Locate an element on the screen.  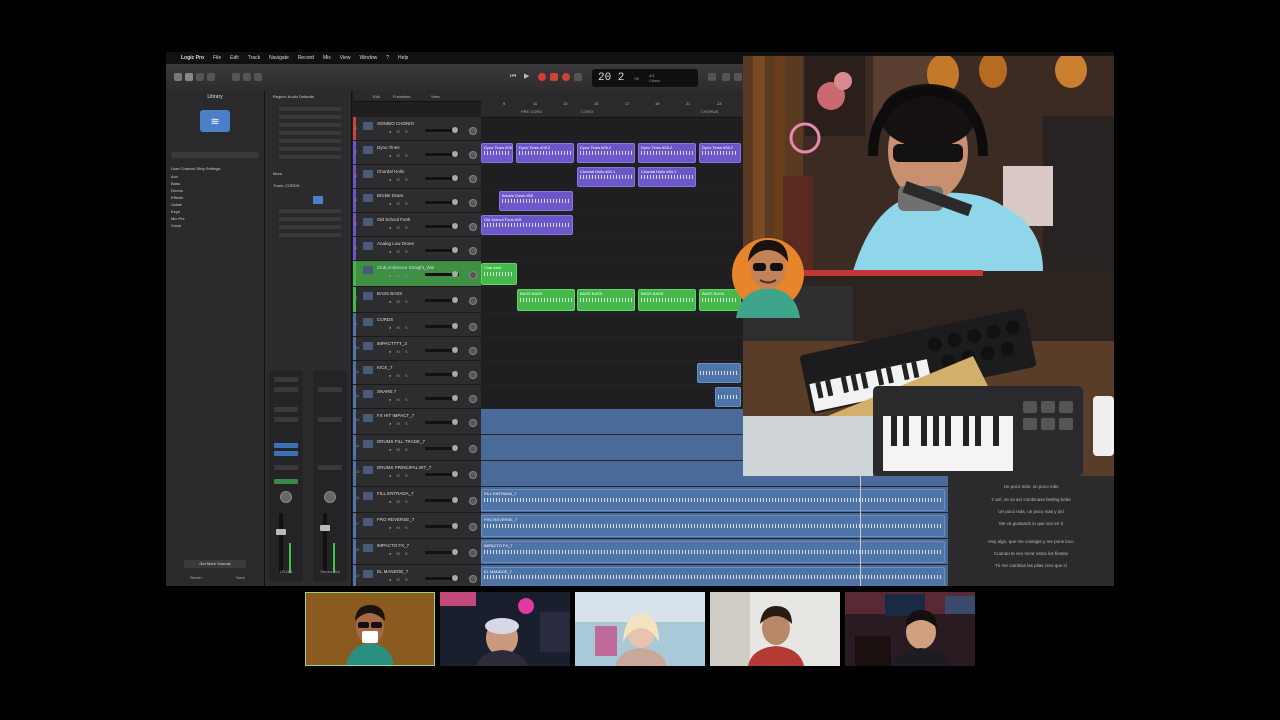
count-in-icon is located at coordinates (726, 77).